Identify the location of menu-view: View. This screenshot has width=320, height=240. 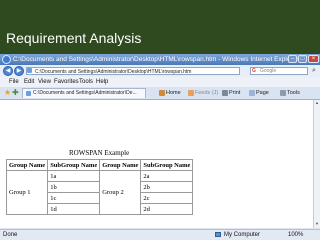
(44, 82).